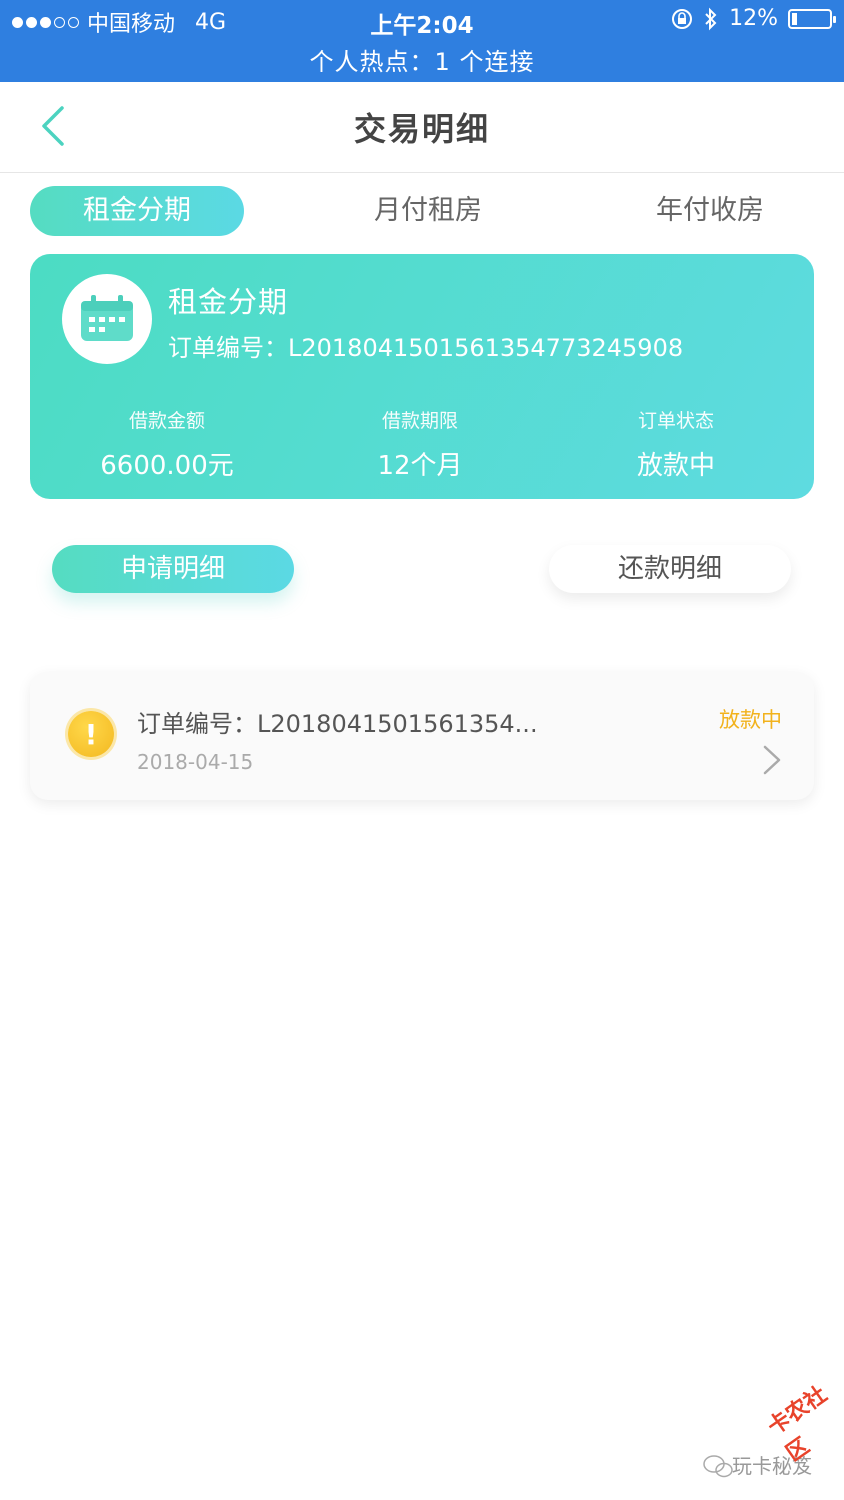 The width and height of the screenshot is (844, 1500). Describe the element at coordinates (675, 421) in the screenshot. I see `stat-label: 订单状态` at that location.